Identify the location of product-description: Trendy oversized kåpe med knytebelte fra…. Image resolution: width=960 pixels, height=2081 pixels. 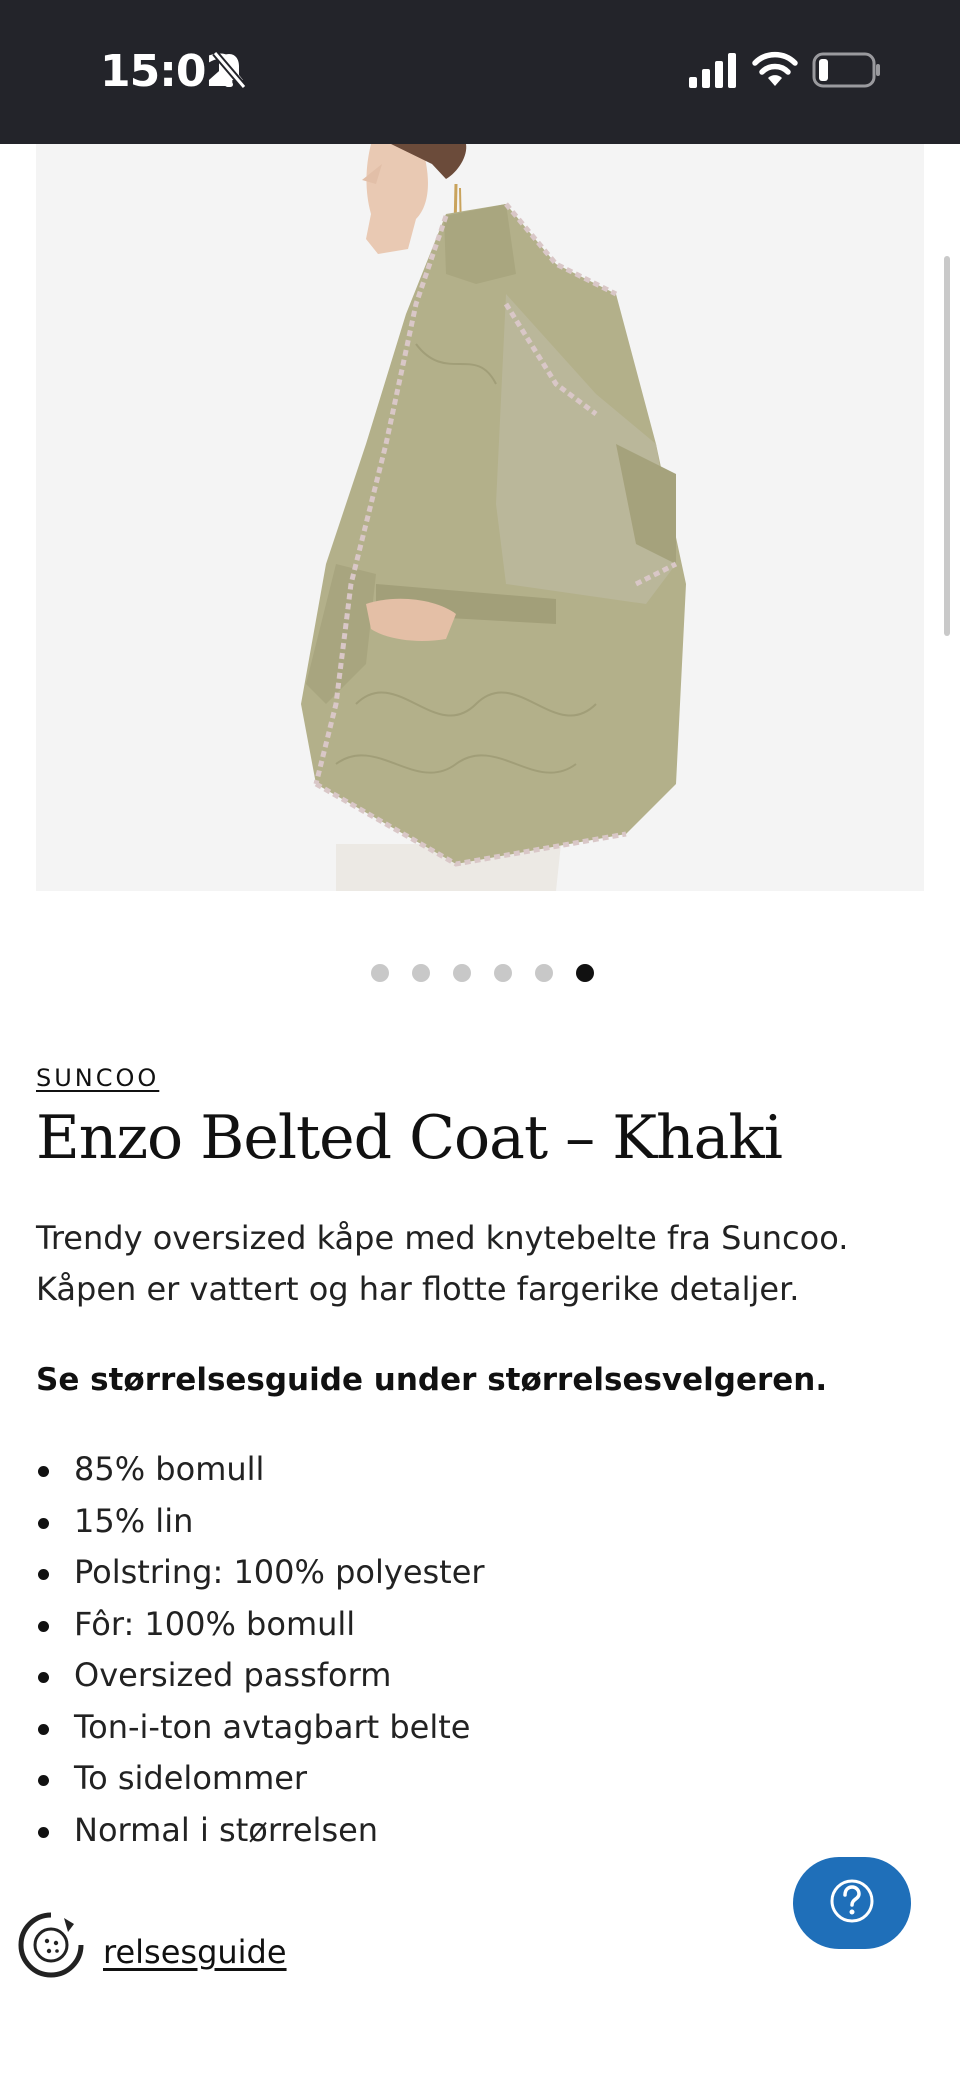
(442, 1263).